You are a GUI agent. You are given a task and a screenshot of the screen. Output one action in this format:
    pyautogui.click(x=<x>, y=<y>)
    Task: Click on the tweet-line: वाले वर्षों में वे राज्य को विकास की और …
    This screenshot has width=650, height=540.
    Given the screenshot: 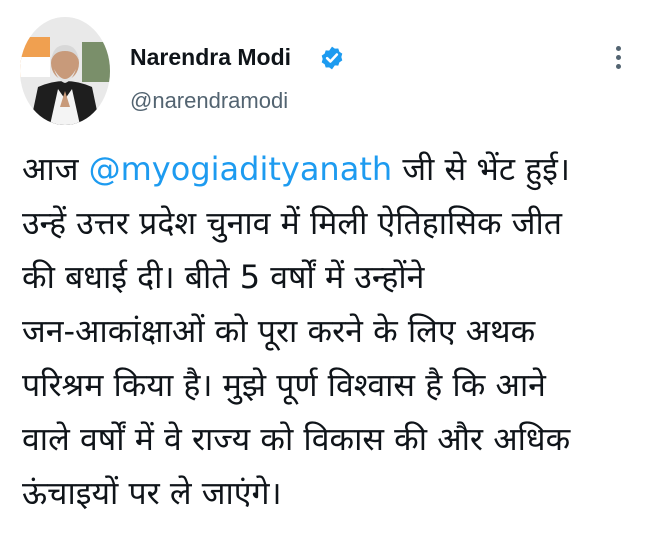 What is the action you would take?
    pyautogui.click(x=296, y=439)
    